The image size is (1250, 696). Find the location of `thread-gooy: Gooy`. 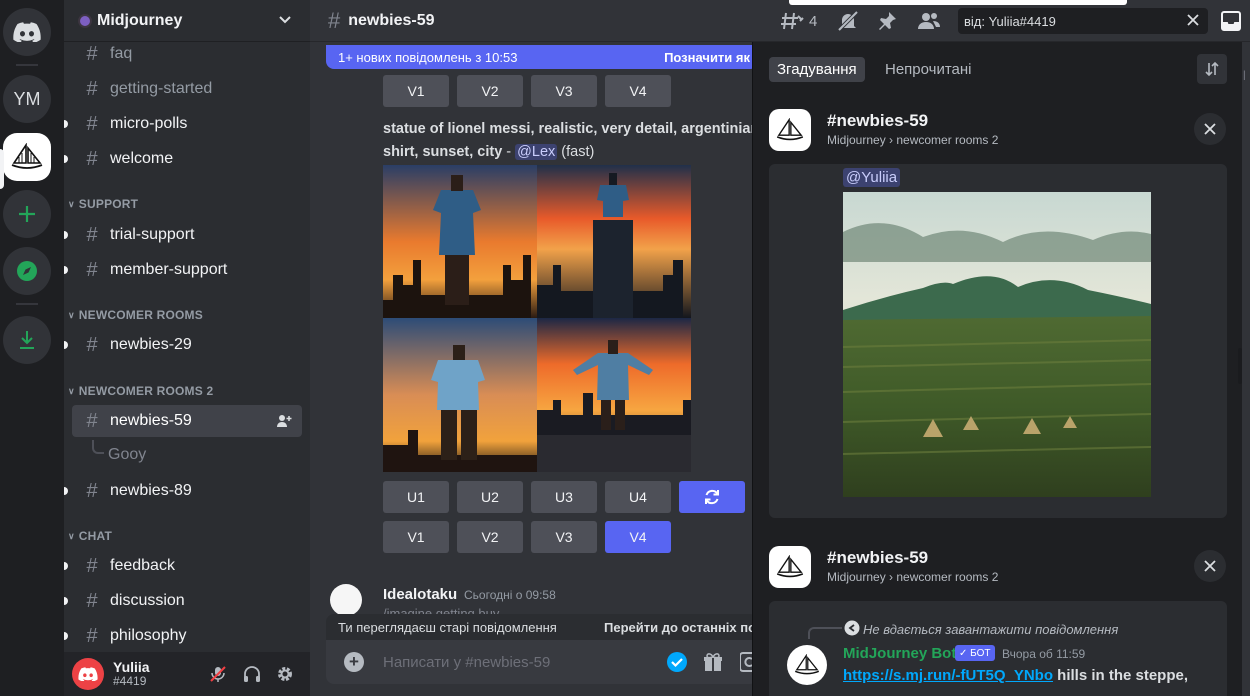

thread-gooy: Gooy is located at coordinates (127, 455).